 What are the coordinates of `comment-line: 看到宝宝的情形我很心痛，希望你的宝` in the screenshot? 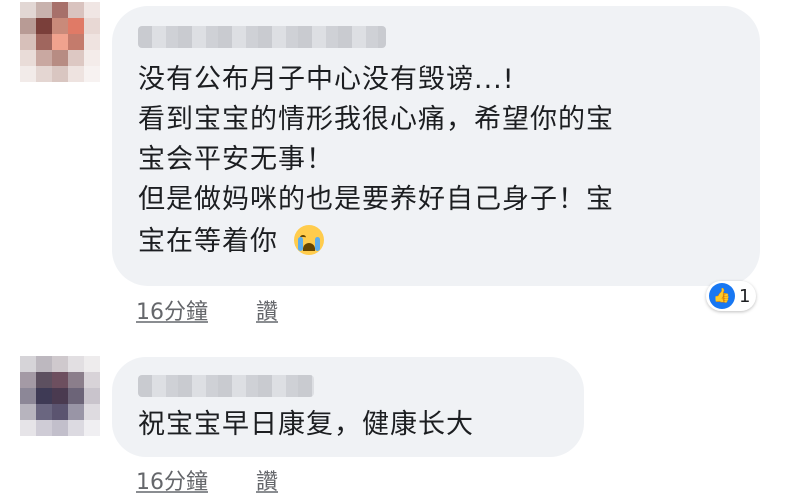 It's located at (376, 119).